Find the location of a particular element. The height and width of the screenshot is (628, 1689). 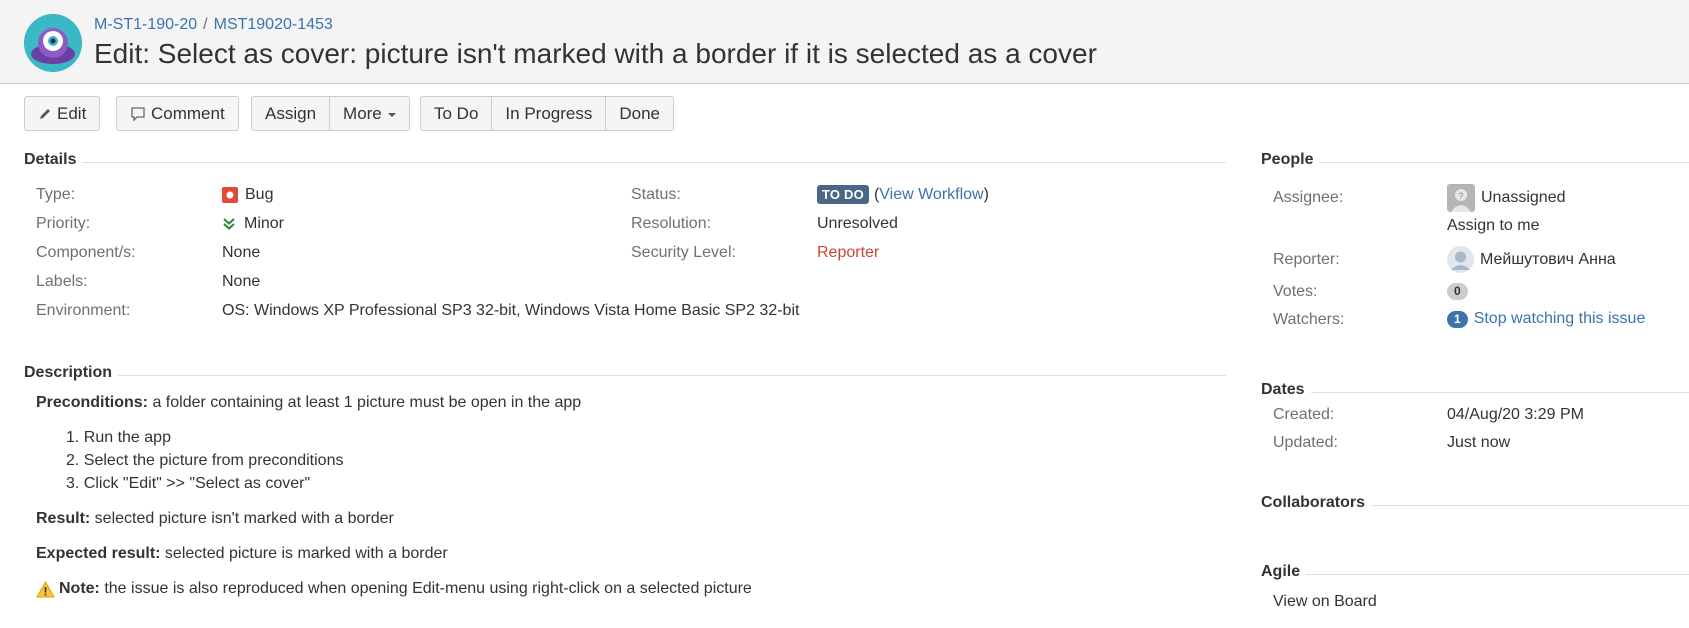

priority-value: Minor is located at coordinates (253, 224).